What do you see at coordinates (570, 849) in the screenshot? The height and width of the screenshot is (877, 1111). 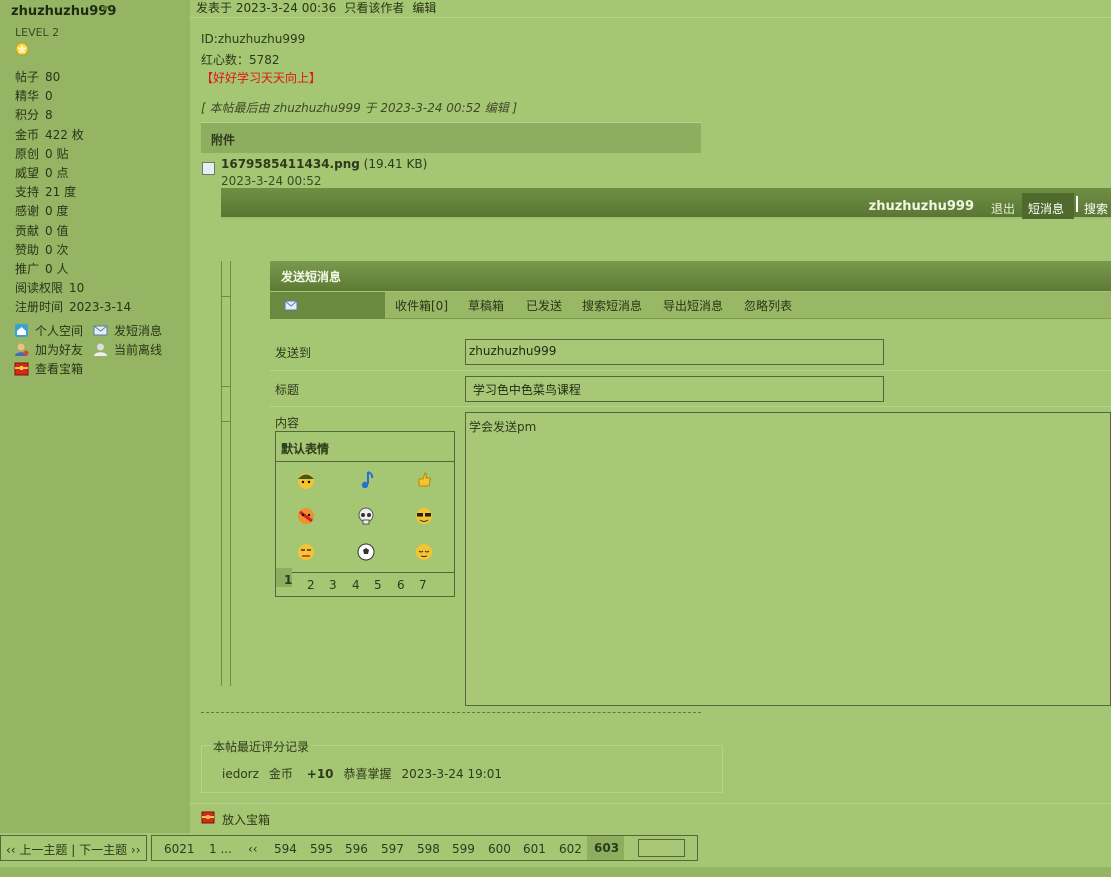 I see `page-link: 602` at bounding box center [570, 849].